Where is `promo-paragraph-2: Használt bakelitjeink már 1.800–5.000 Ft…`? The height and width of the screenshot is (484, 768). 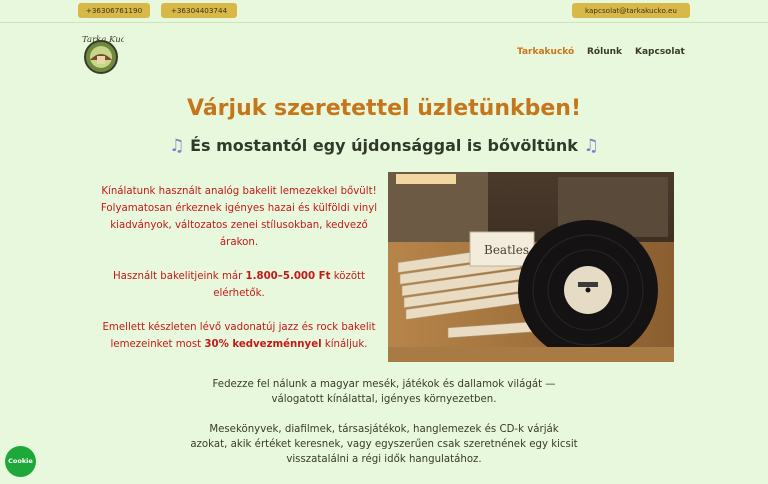 promo-paragraph-2: Használt bakelitjeink már 1.800–5.000 Ft… is located at coordinates (239, 285).